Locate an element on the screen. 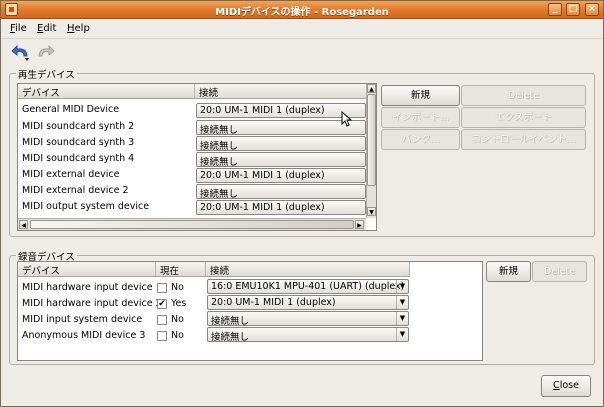 The image size is (604, 407). redo-icon is located at coordinates (45, 52).